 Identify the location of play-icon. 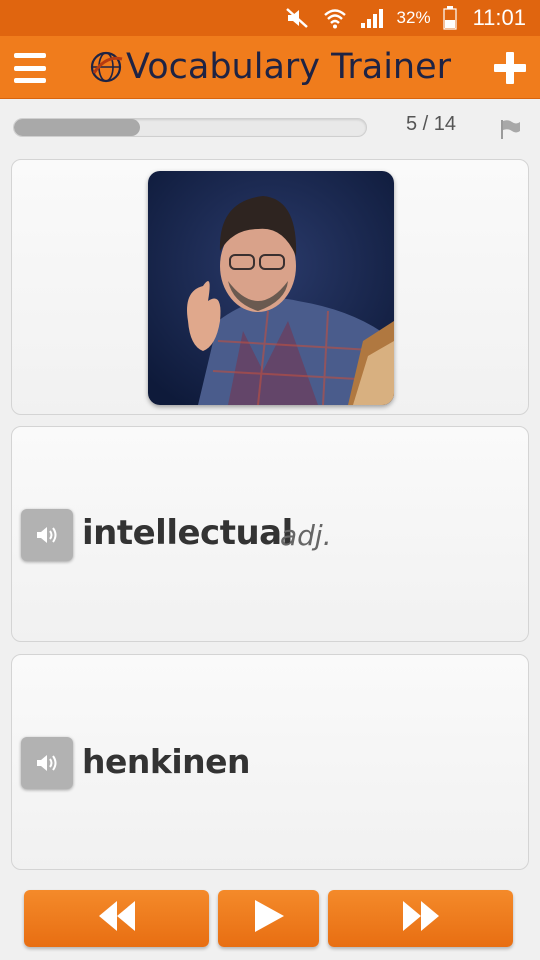
(269, 918).